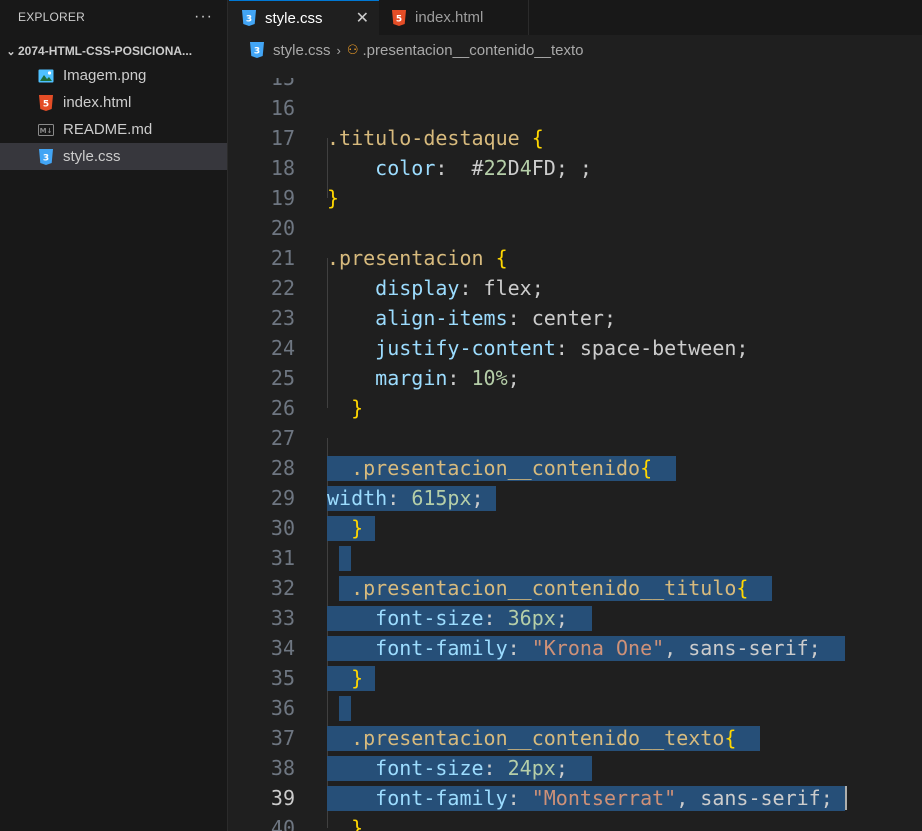  Describe the element at coordinates (282, 318) in the screenshot. I see `line-number: 23` at that location.